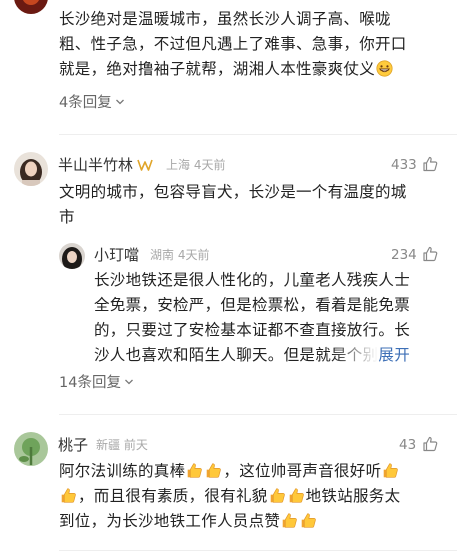 The width and height of the screenshot is (457, 555). What do you see at coordinates (162, 255) in the screenshot?
I see `location-label: 湖南` at bounding box center [162, 255].